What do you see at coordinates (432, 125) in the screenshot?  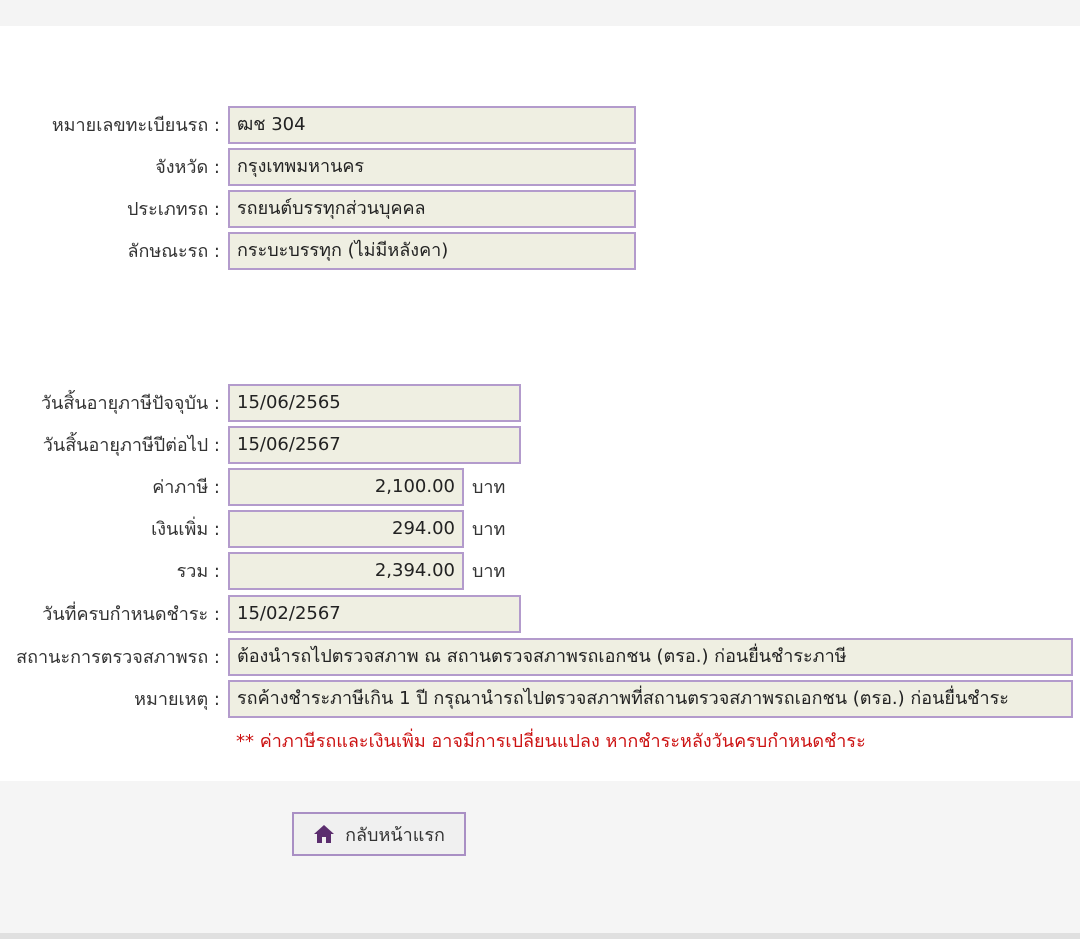 I see `plate-field: ฒช 304` at bounding box center [432, 125].